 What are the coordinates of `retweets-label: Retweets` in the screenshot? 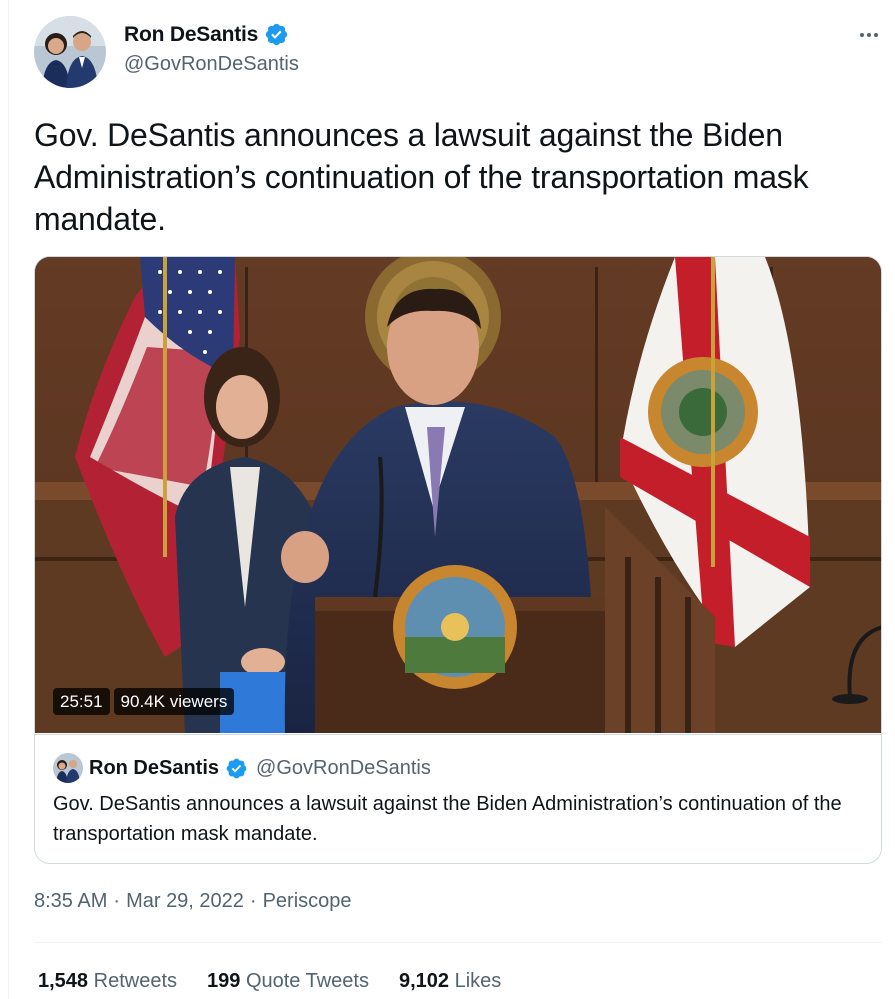 It's located at (135, 981).